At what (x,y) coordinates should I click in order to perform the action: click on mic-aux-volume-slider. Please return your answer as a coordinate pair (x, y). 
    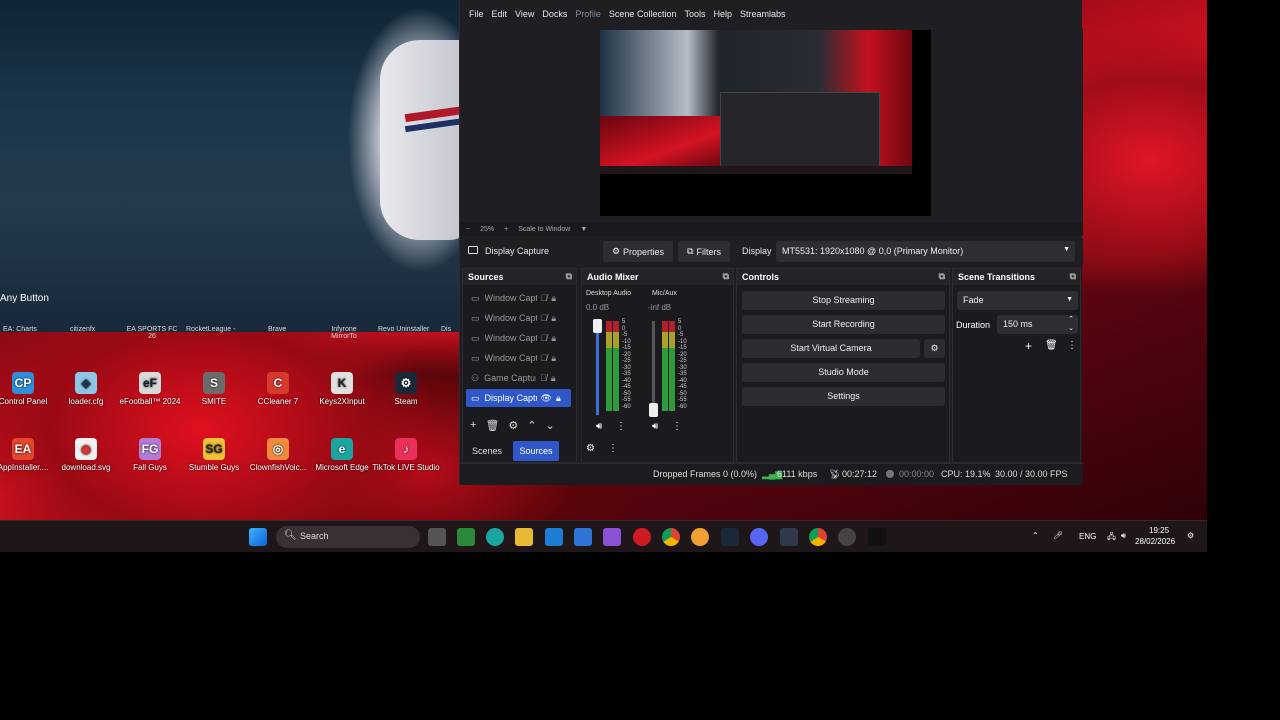
    Looking at the image, I should click on (653, 368).